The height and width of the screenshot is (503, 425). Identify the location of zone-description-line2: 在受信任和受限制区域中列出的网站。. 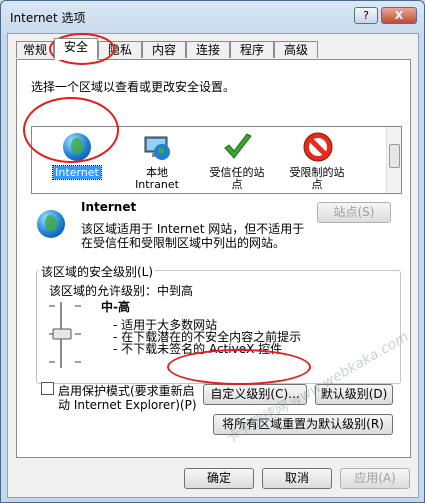
(183, 243).